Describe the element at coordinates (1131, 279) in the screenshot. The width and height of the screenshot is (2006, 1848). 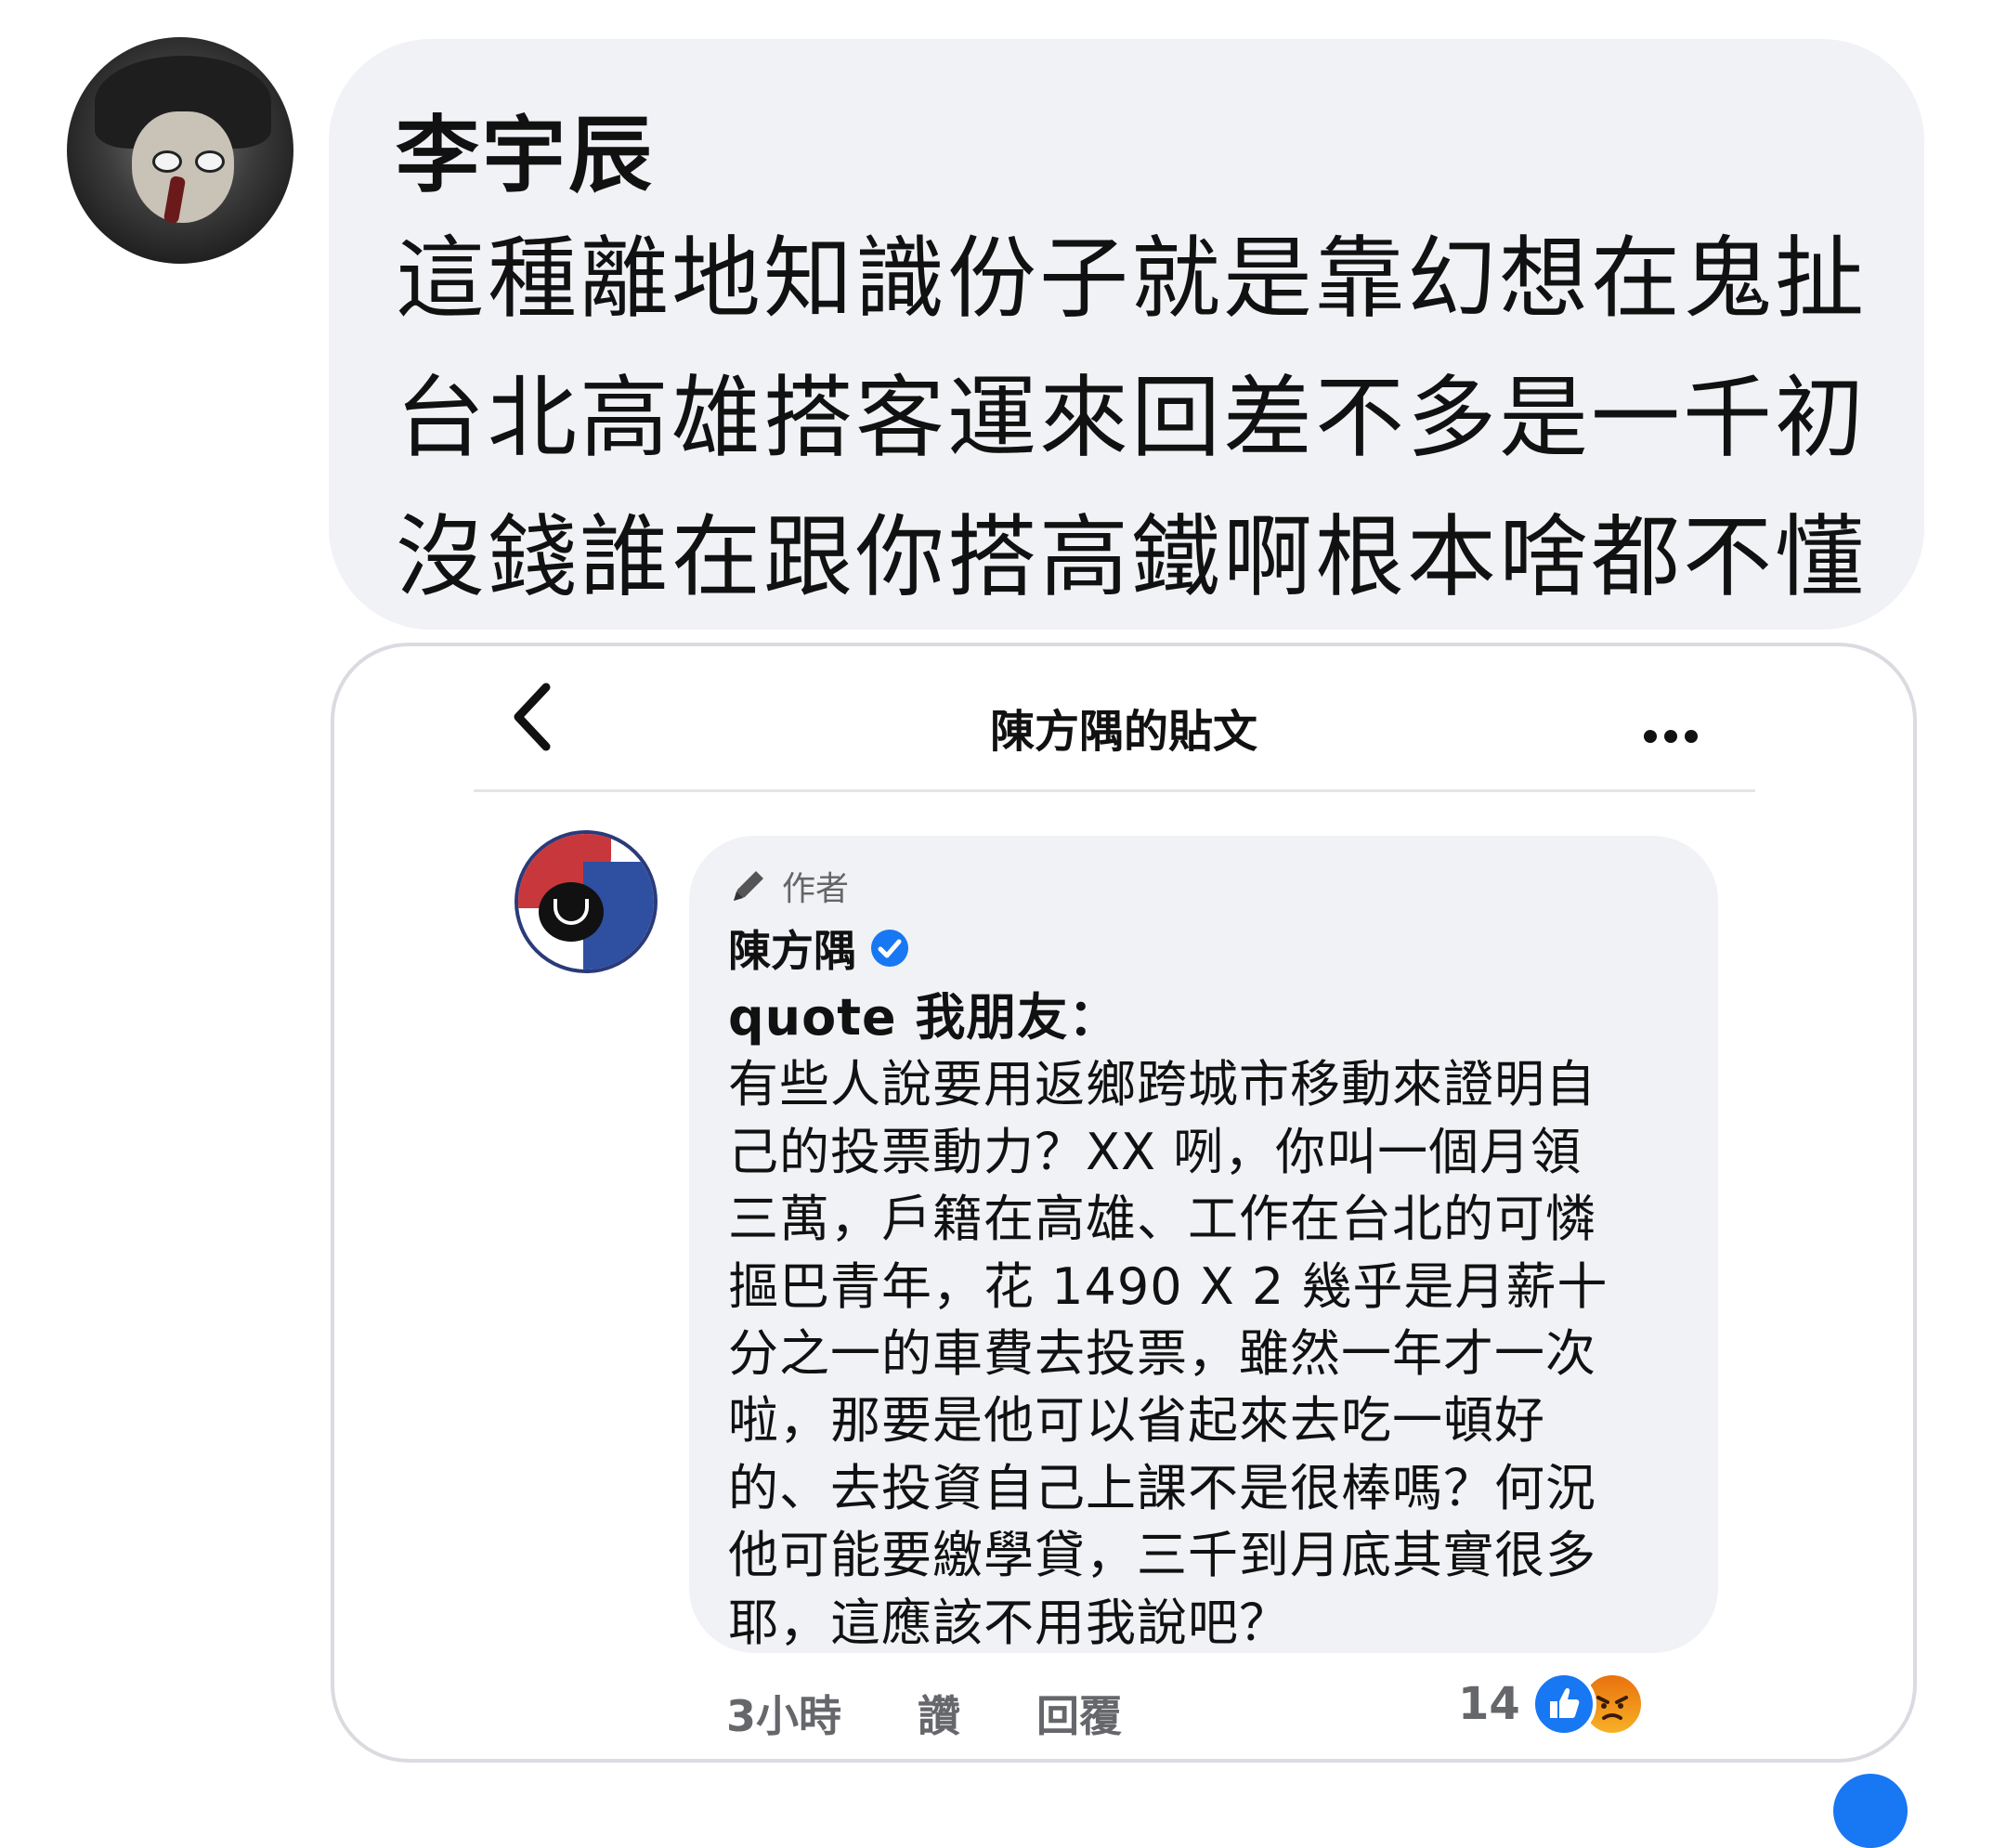
I see `comment-text-line: 這種離地知識份子就是靠幻想在鬼扯` at that location.